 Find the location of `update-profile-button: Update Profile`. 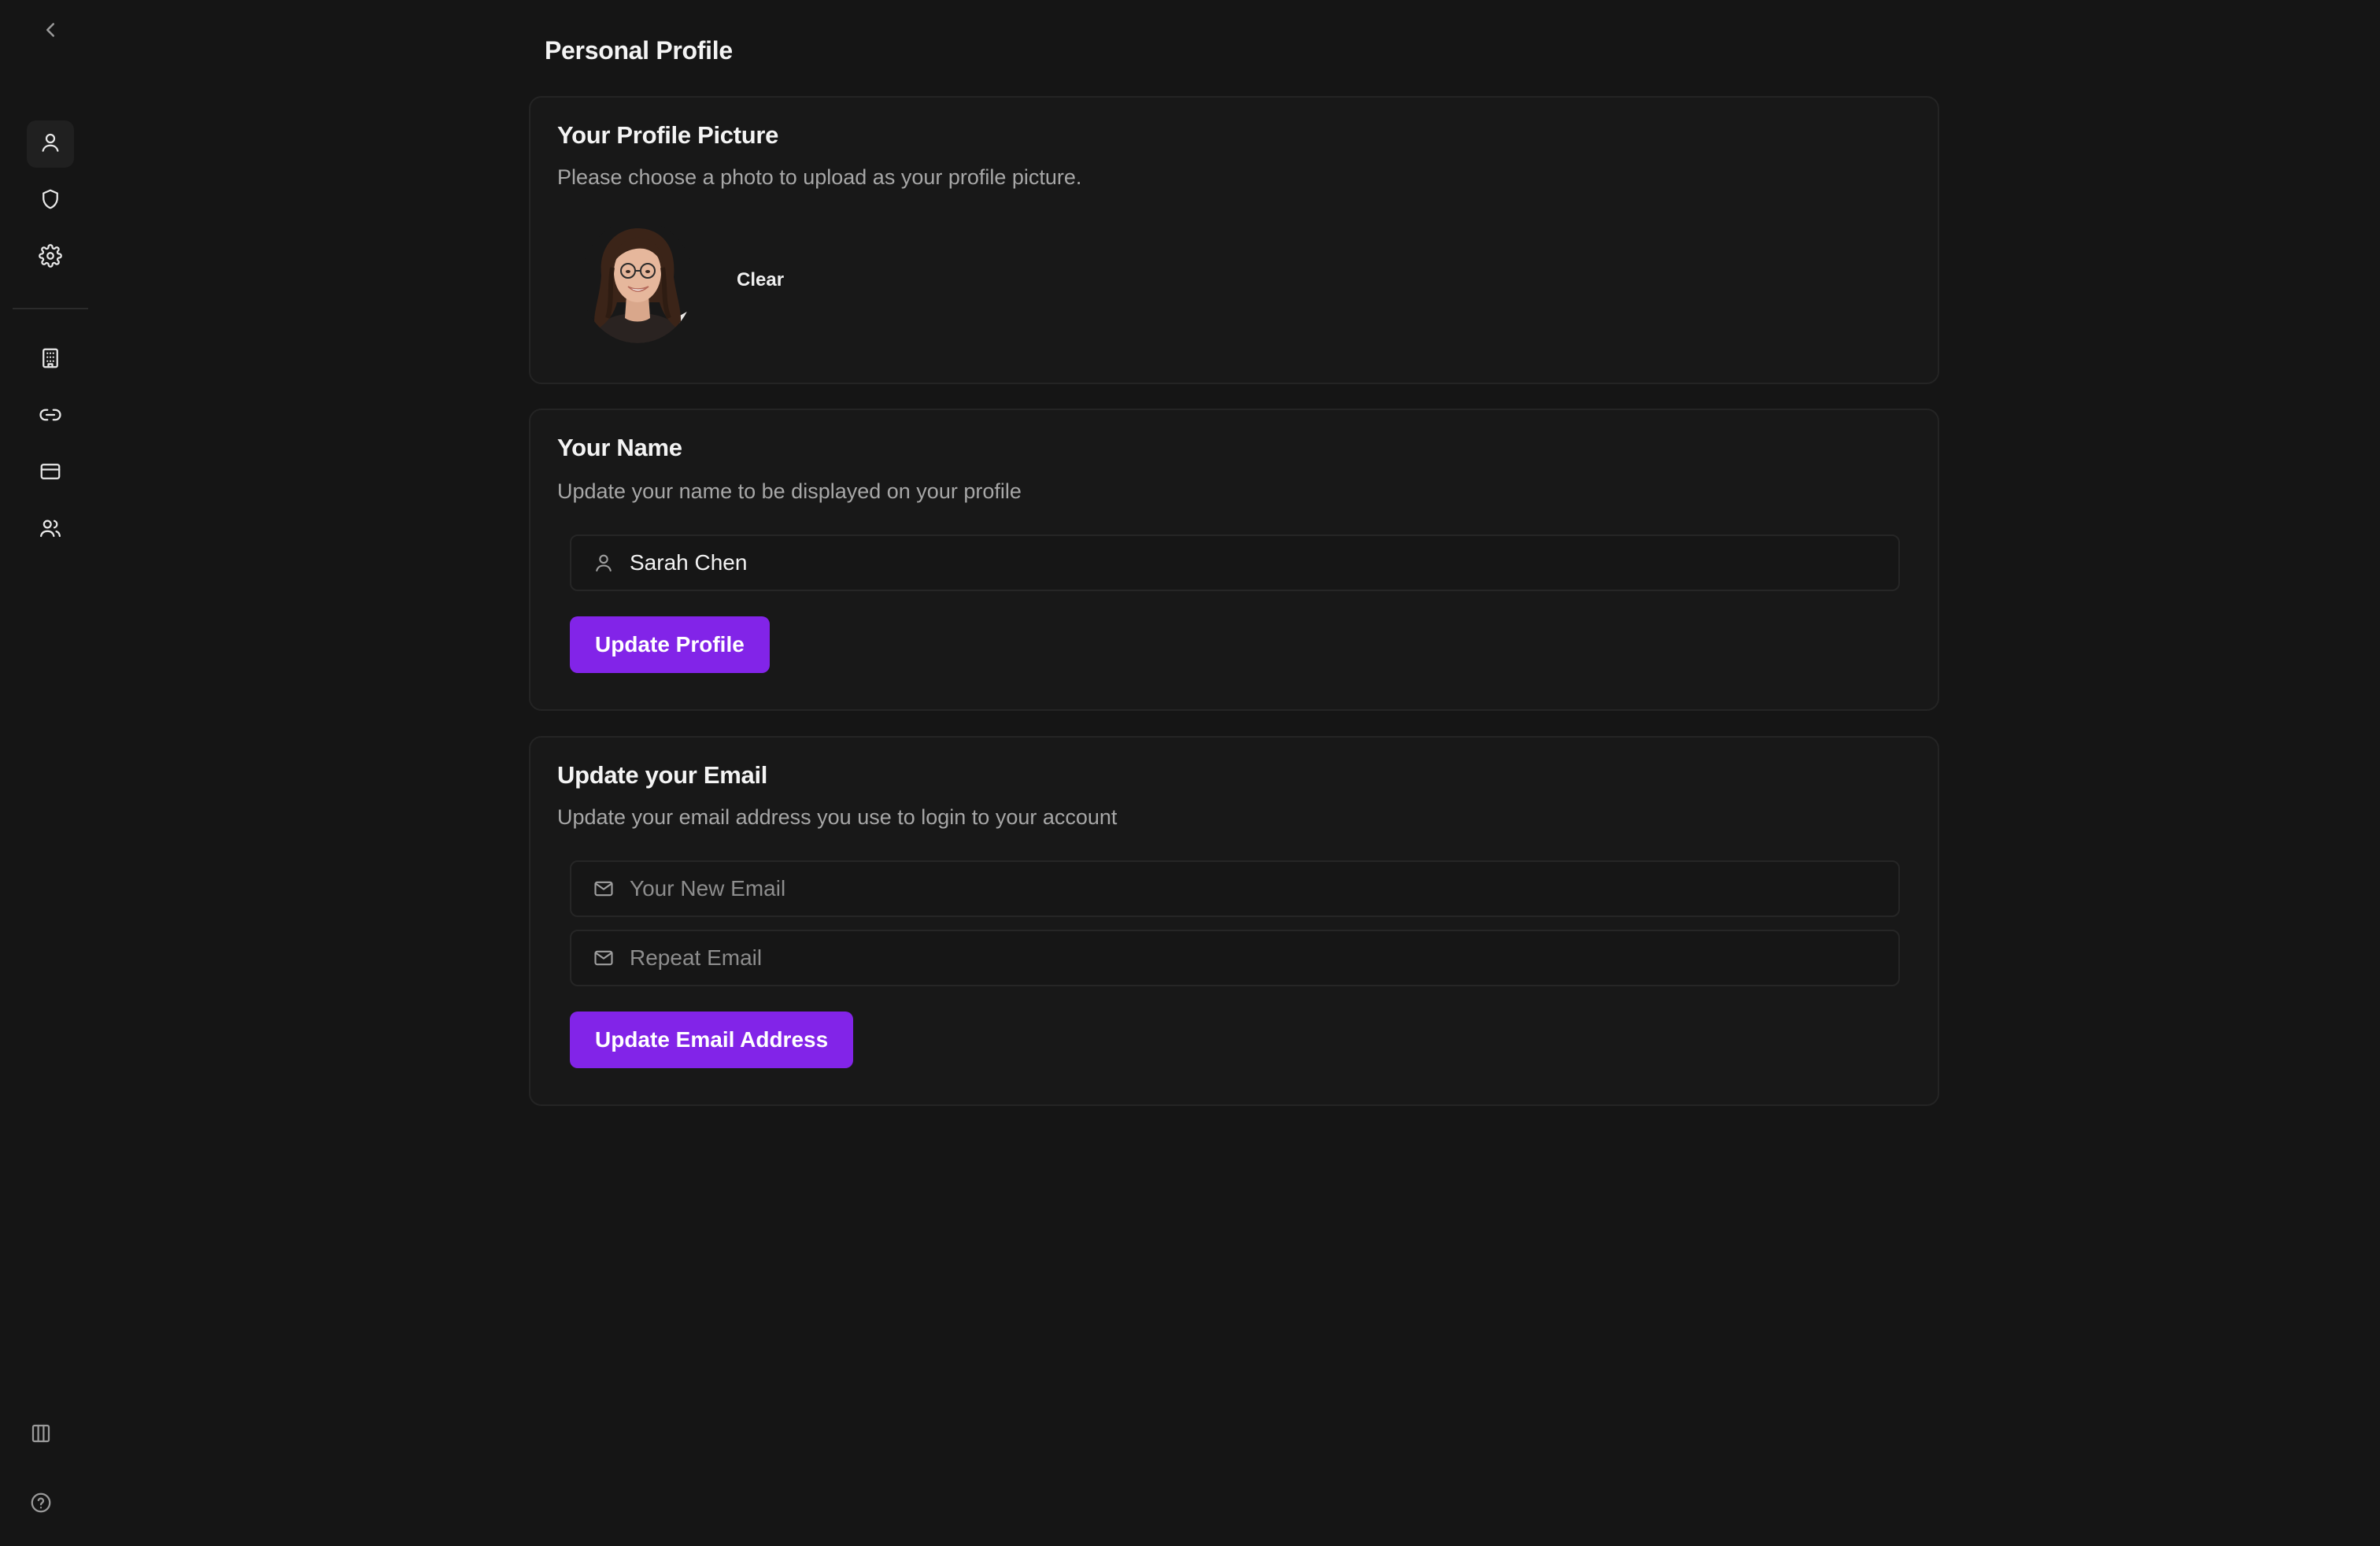

update-profile-button: Update Profile is located at coordinates (670, 644).